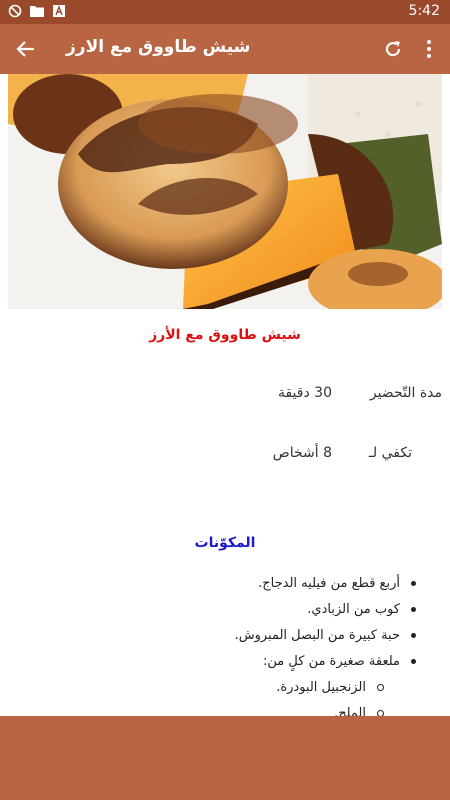  What do you see at coordinates (326, 662) in the screenshot?
I see `list-item: ملعقة صغيرة من كلٍ من:` at bounding box center [326, 662].